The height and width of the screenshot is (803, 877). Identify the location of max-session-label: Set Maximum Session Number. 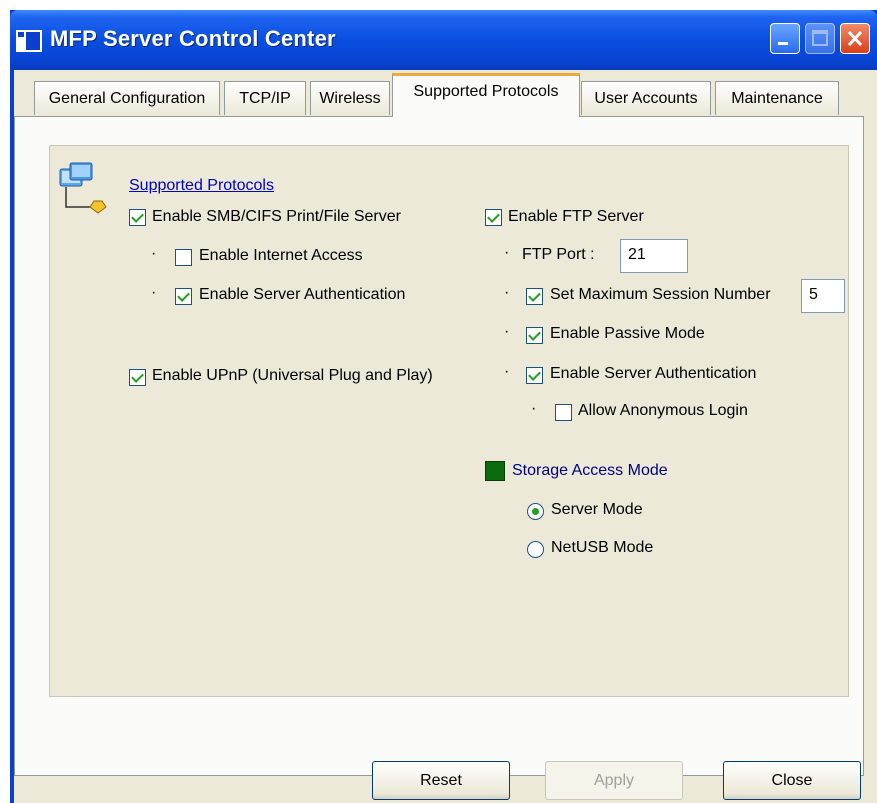
(660, 294).